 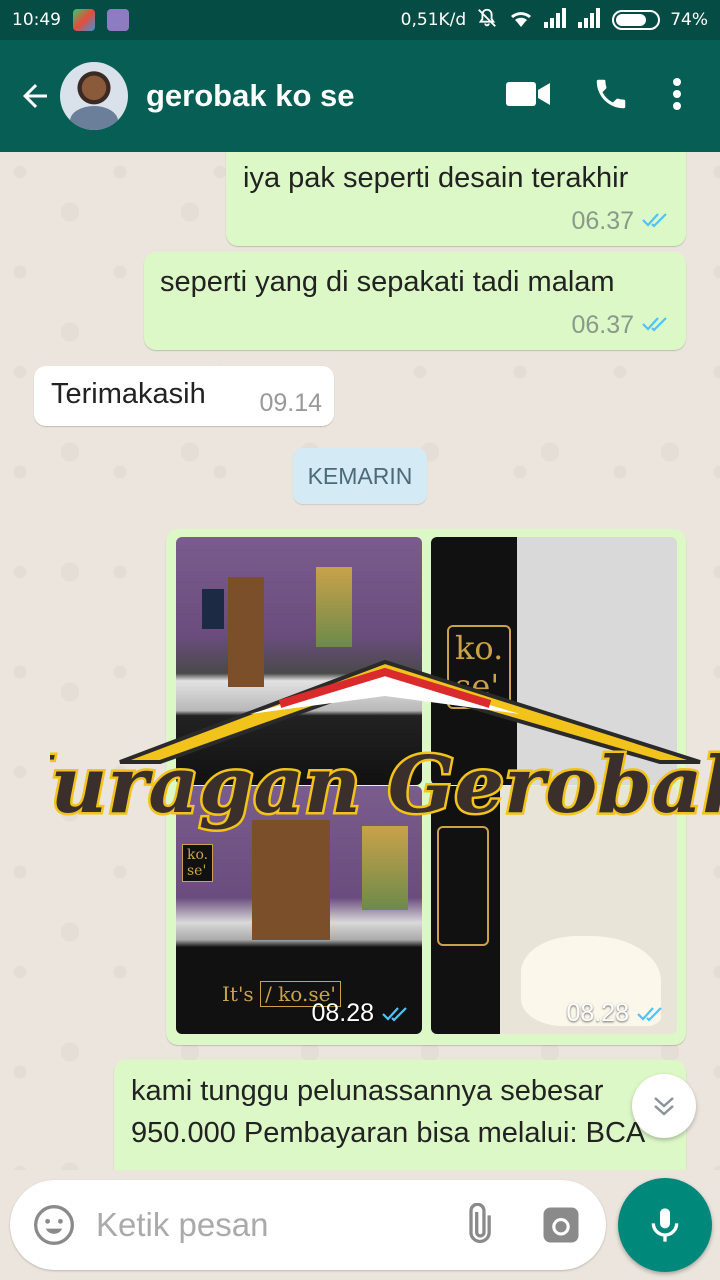 What do you see at coordinates (94, 96) in the screenshot?
I see `contact-avatar` at bounding box center [94, 96].